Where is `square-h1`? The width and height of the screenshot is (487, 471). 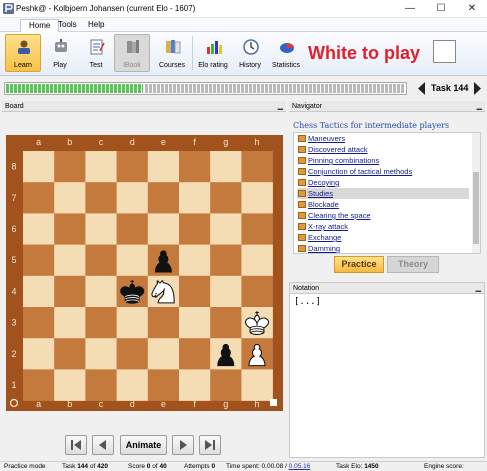
square-h1 is located at coordinates (257, 385).